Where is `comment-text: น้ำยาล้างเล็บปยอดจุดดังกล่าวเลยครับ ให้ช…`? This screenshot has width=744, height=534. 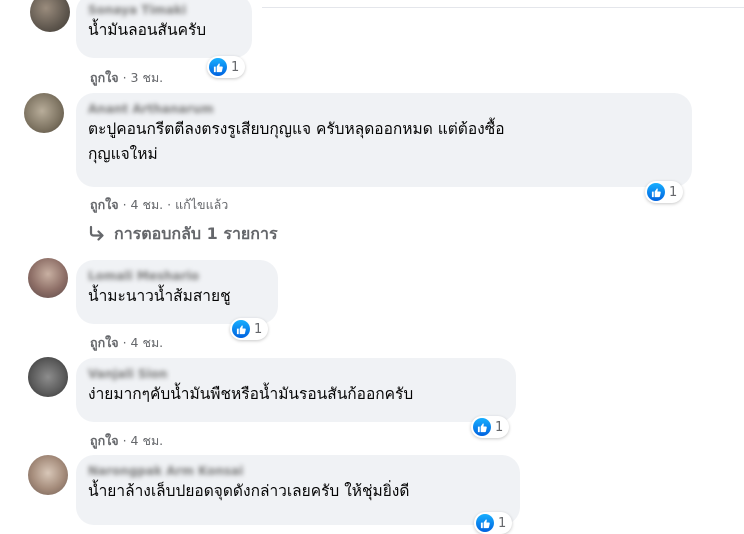 comment-text: น้ำยาล้างเล็บปยอดจุดดังกล่าวเลยครับ ให้ช… is located at coordinates (249, 491).